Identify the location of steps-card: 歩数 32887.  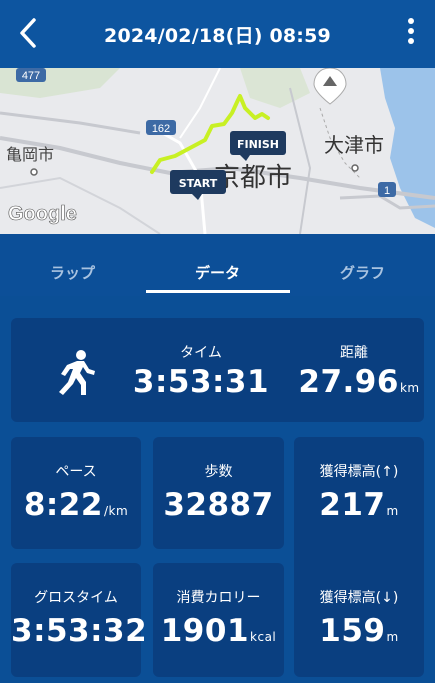
(218, 493).